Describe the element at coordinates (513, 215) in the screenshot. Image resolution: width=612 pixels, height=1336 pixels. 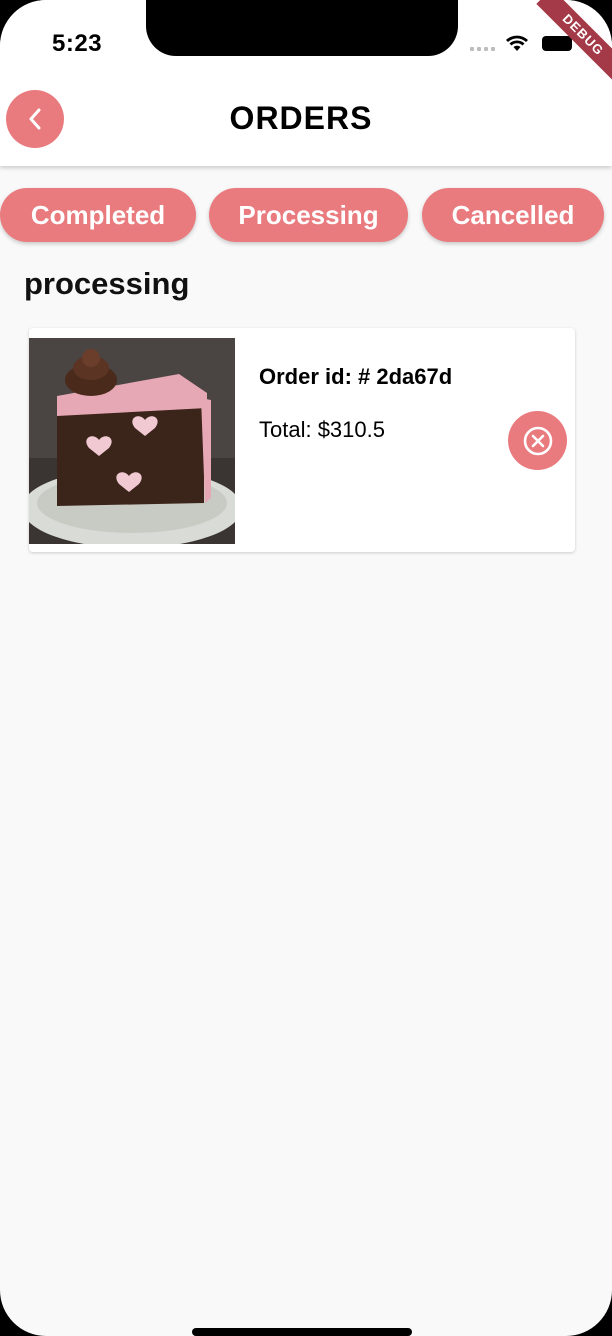
I see `filter-cancelled-button: Cancelled` at that location.